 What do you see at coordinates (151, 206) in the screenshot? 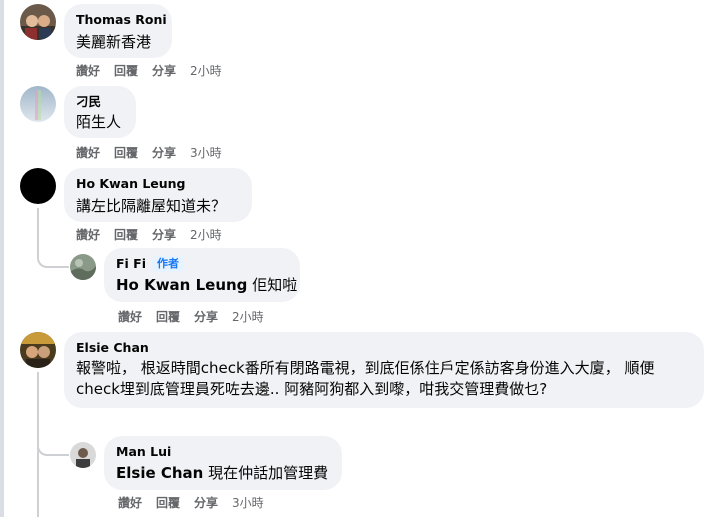
I see `comment-text: 講左比隔離屋知道未？` at bounding box center [151, 206].